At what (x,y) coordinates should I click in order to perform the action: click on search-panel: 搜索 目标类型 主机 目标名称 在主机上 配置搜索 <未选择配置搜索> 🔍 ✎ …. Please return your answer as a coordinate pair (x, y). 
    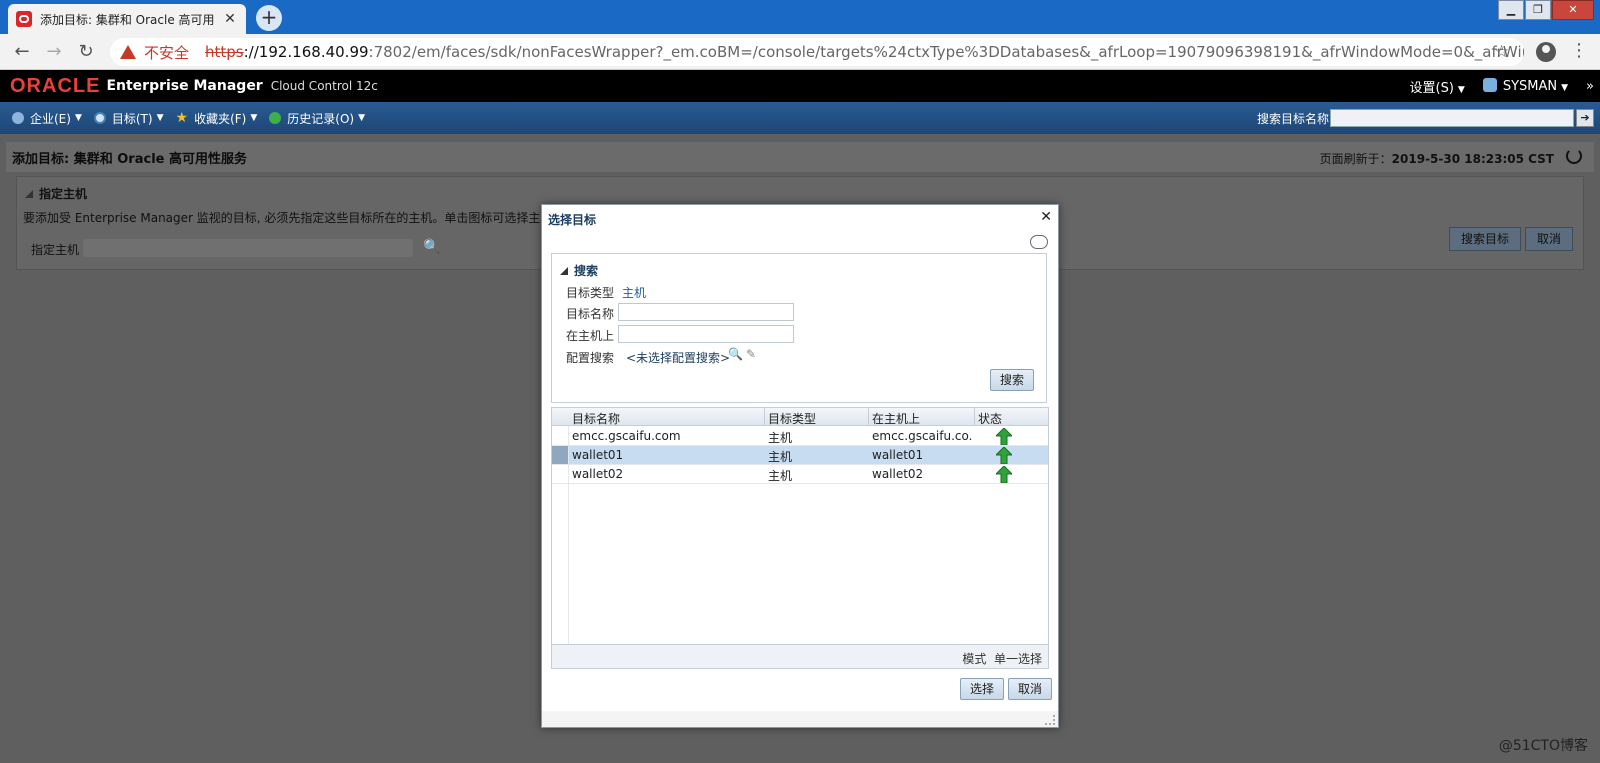
    Looking at the image, I should click on (799, 328).